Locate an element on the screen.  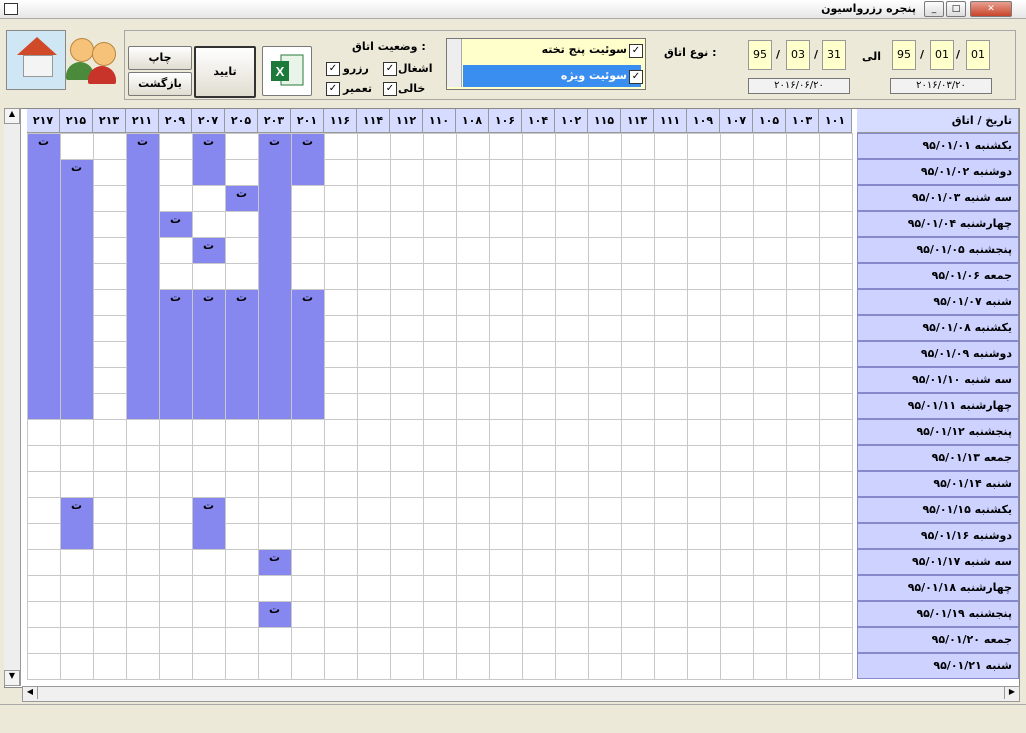
status-bar is located at coordinates (513, 718).